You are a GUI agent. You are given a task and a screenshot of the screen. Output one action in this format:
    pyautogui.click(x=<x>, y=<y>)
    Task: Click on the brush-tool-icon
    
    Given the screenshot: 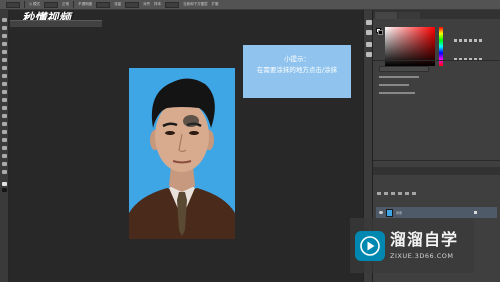 What is the action you would take?
    pyautogui.click(x=4, y=76)
    